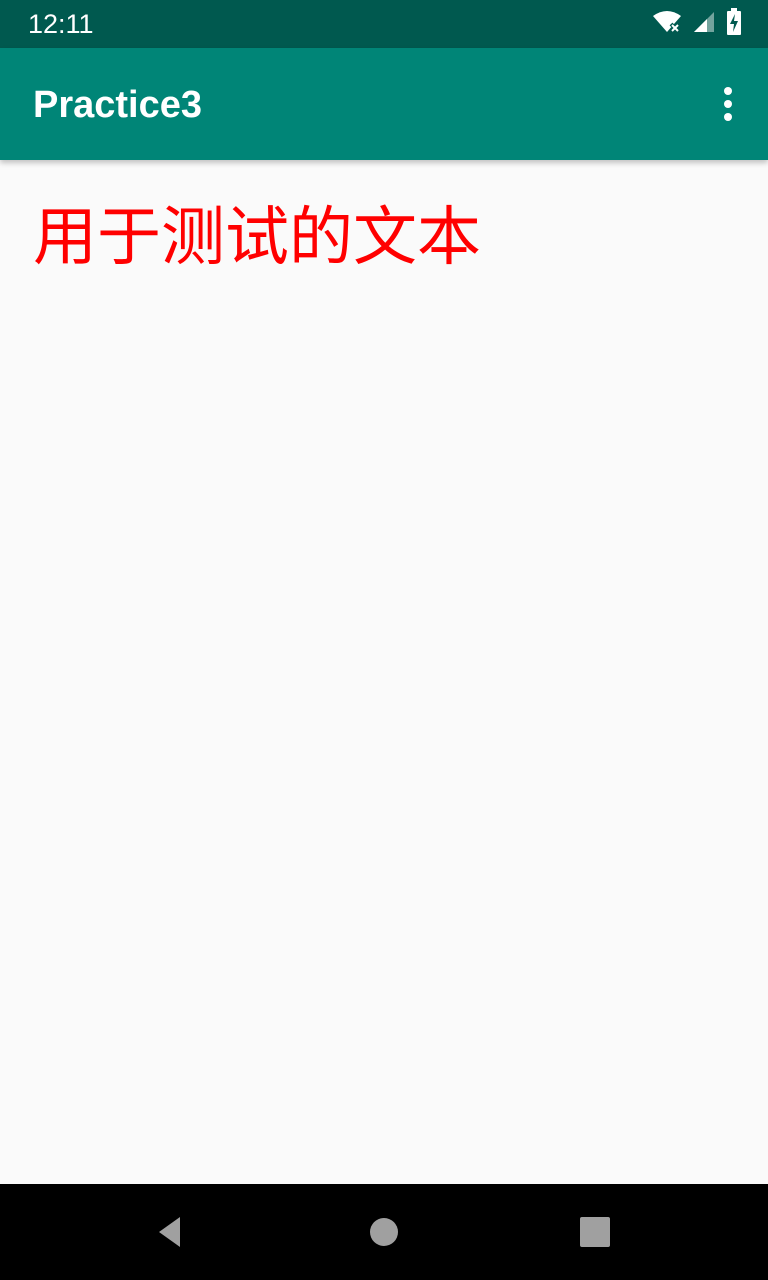 The width and height of the screenshot is (768, 1280). Describe the element at coordinates (667, 24) in the screenshot. I see `wifi-no-internet-icon` at that location.